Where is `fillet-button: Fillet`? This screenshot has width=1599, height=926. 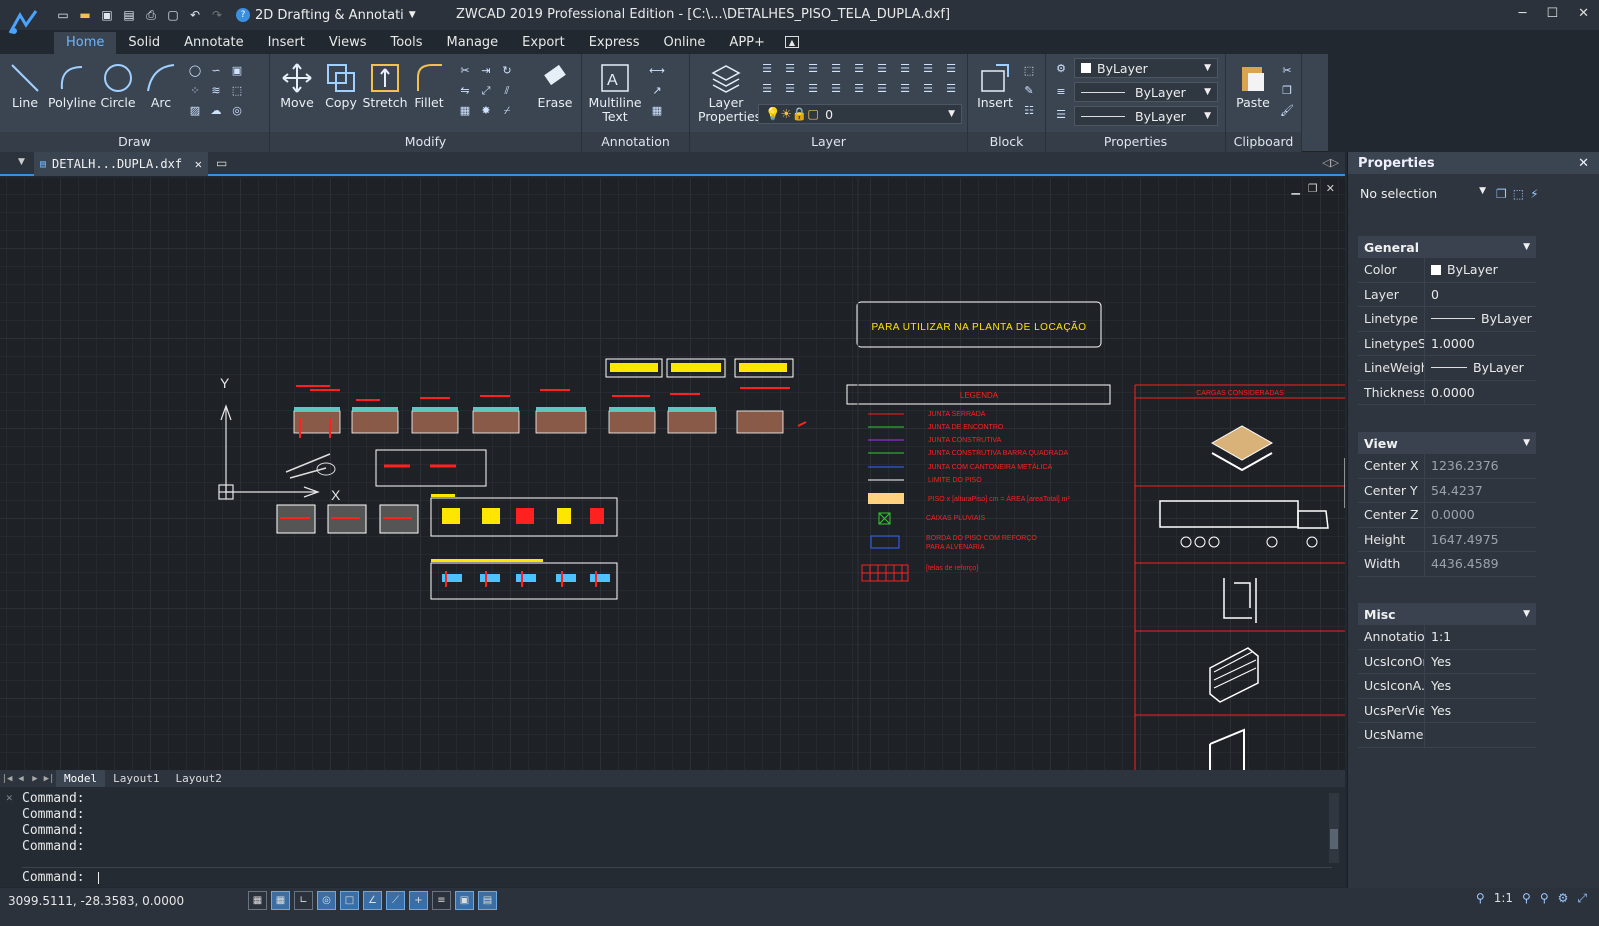
fillet-button: Fillet is located at coordinates (429, 85).